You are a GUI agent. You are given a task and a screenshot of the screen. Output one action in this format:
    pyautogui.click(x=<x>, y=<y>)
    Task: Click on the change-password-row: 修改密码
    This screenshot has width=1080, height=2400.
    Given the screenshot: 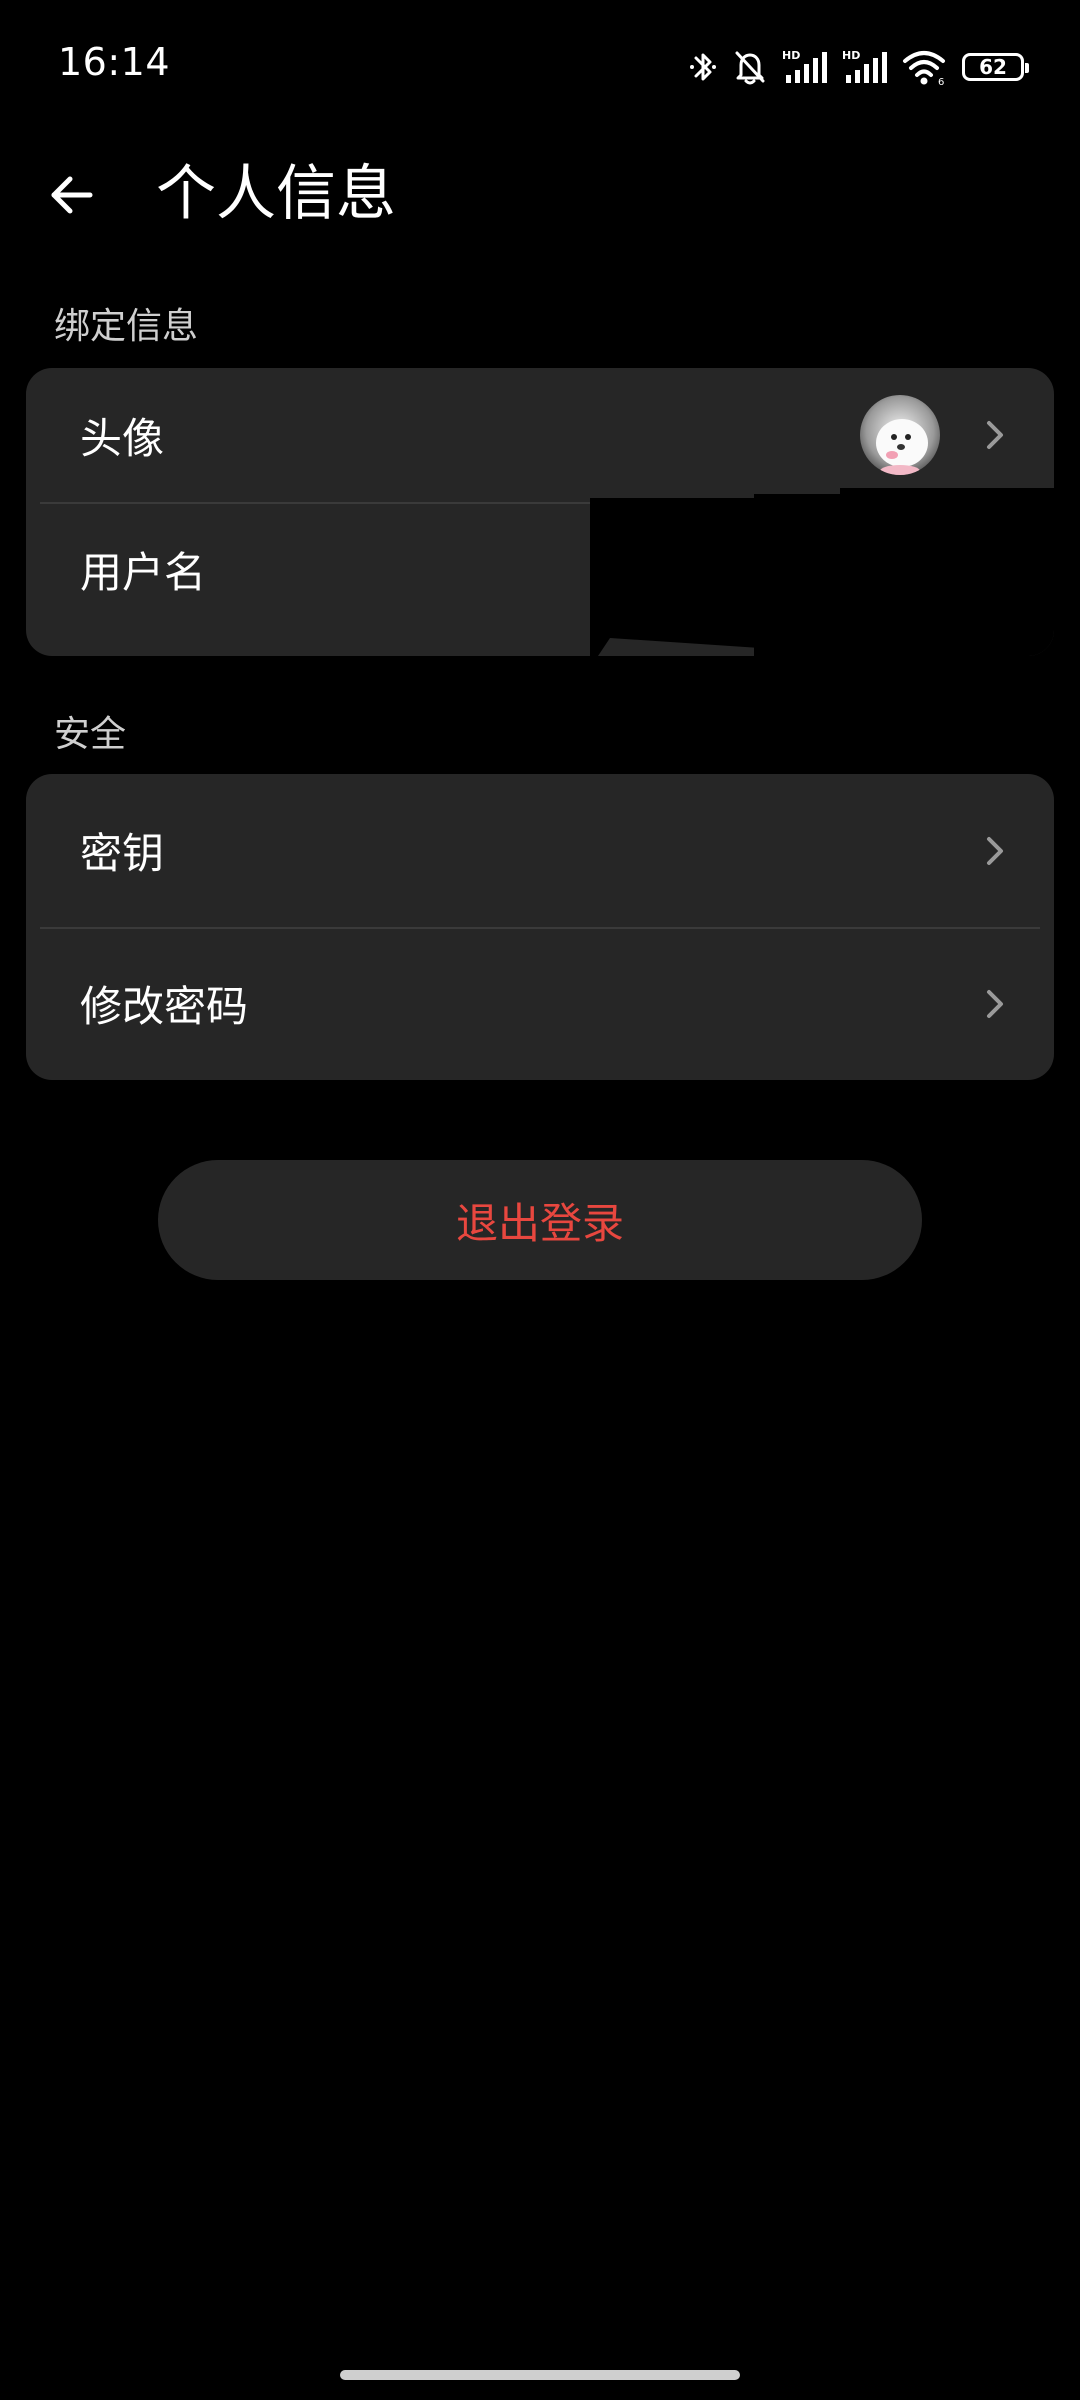 What is the action you would take?
    pyautogui.click(x=540, y=1003)
    